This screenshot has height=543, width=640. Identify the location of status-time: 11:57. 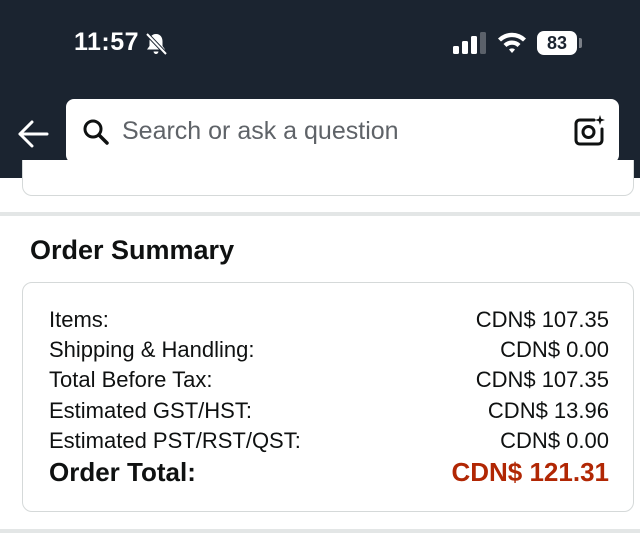
(107, 42).